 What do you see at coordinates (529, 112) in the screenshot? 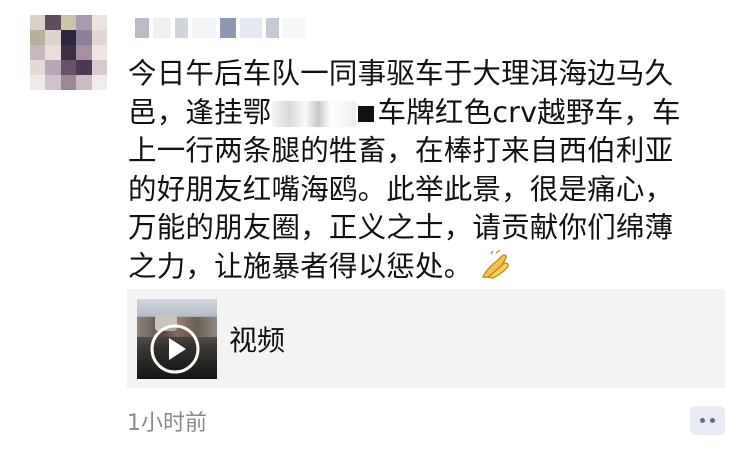
I see `post-text-segment: 车牌红色crv越野车，车` at bounding box center [529, 112].